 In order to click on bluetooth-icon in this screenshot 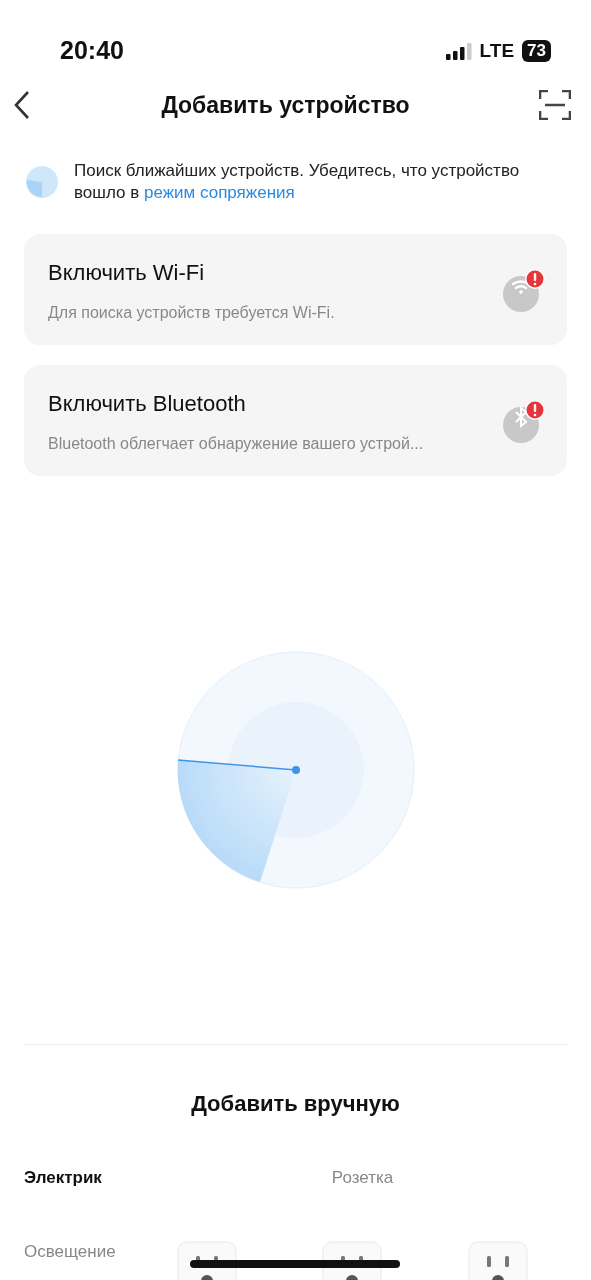, I will do `click(525, 421)`.